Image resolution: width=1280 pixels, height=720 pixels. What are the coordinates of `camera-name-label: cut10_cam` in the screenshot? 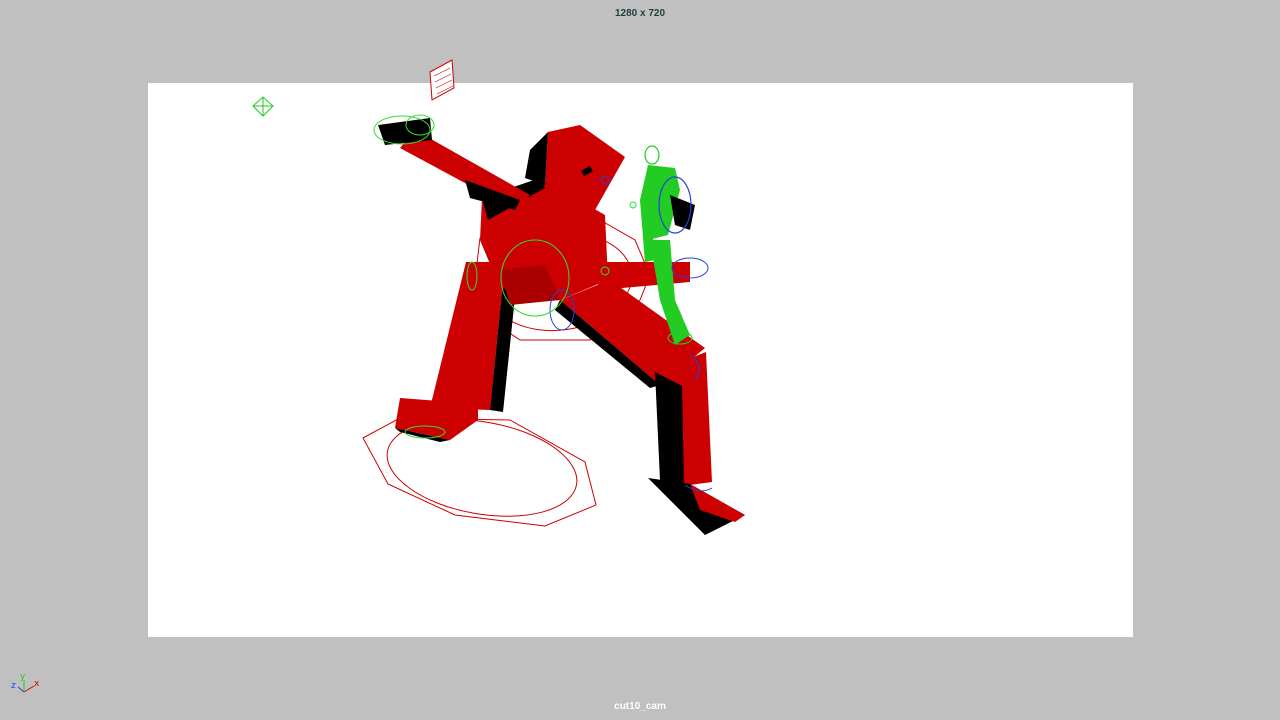 It's located at (640, 706).